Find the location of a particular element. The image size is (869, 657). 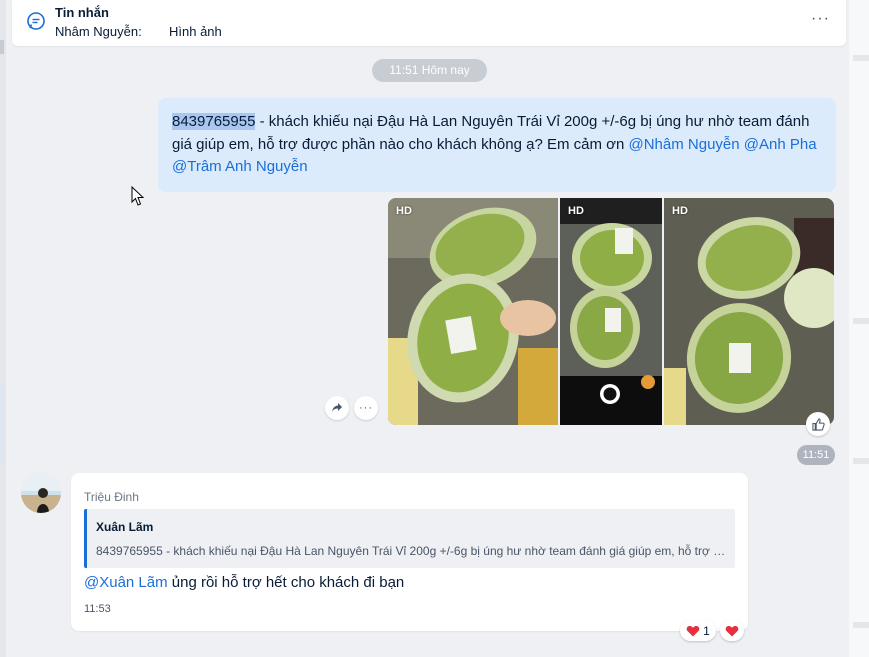

message-time: 11:53 is located at coordinates (97, 609).